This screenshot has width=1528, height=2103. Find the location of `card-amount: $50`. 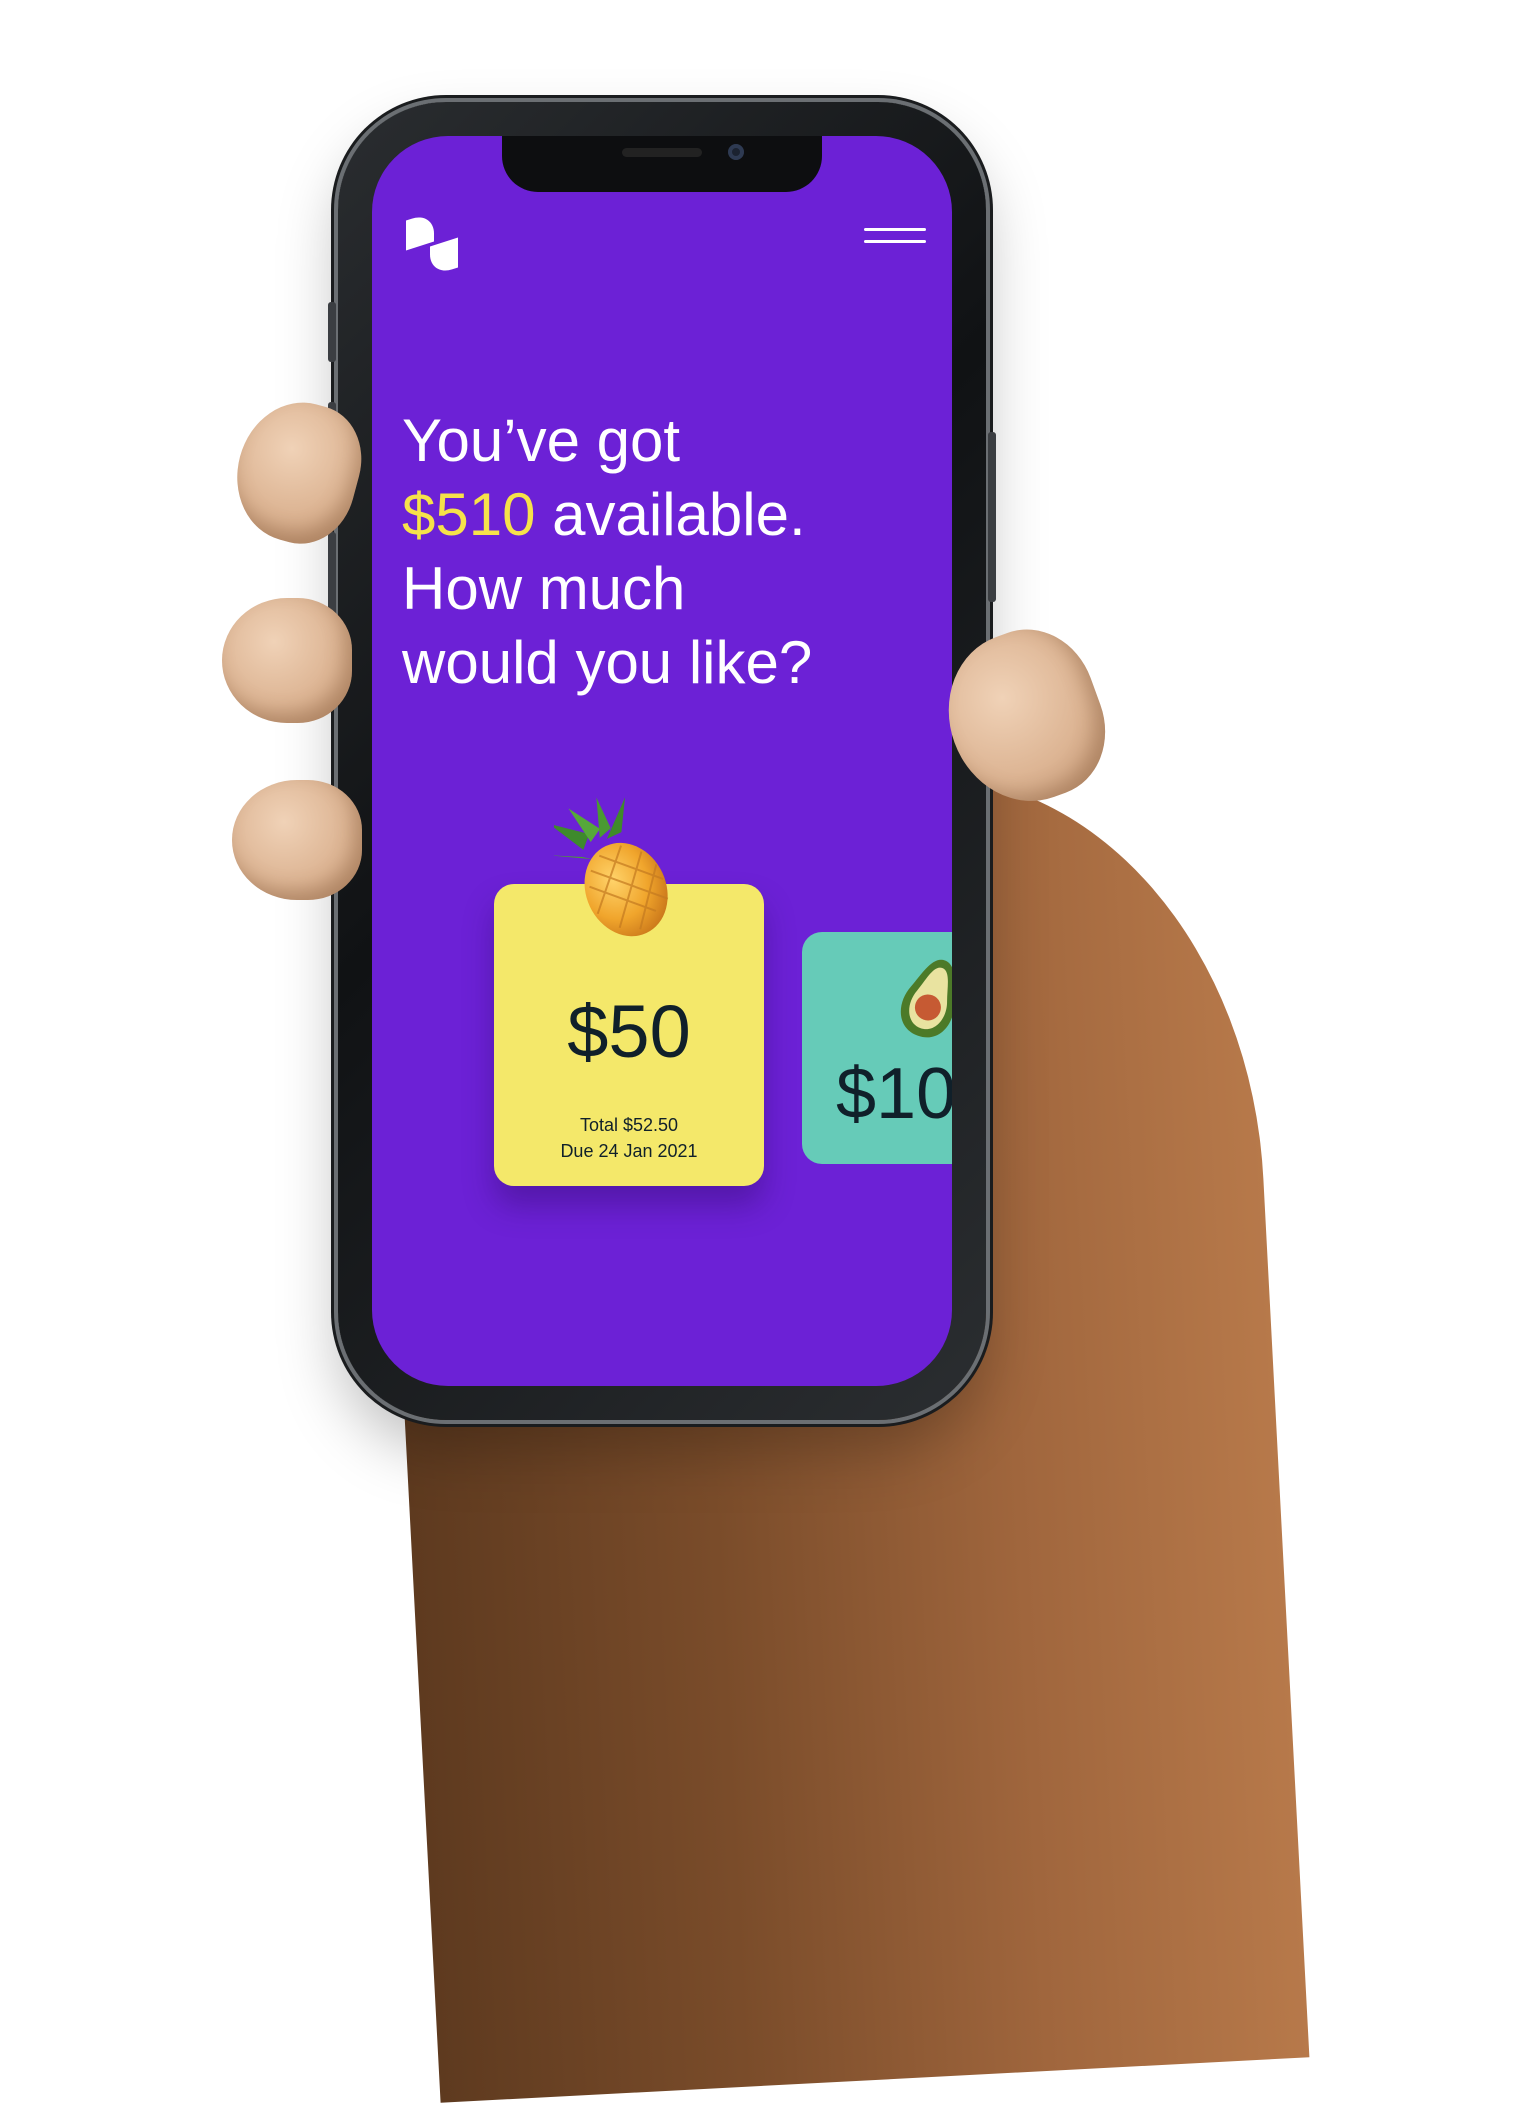

card-amount: $50 is located at coordinates (629, 1031).